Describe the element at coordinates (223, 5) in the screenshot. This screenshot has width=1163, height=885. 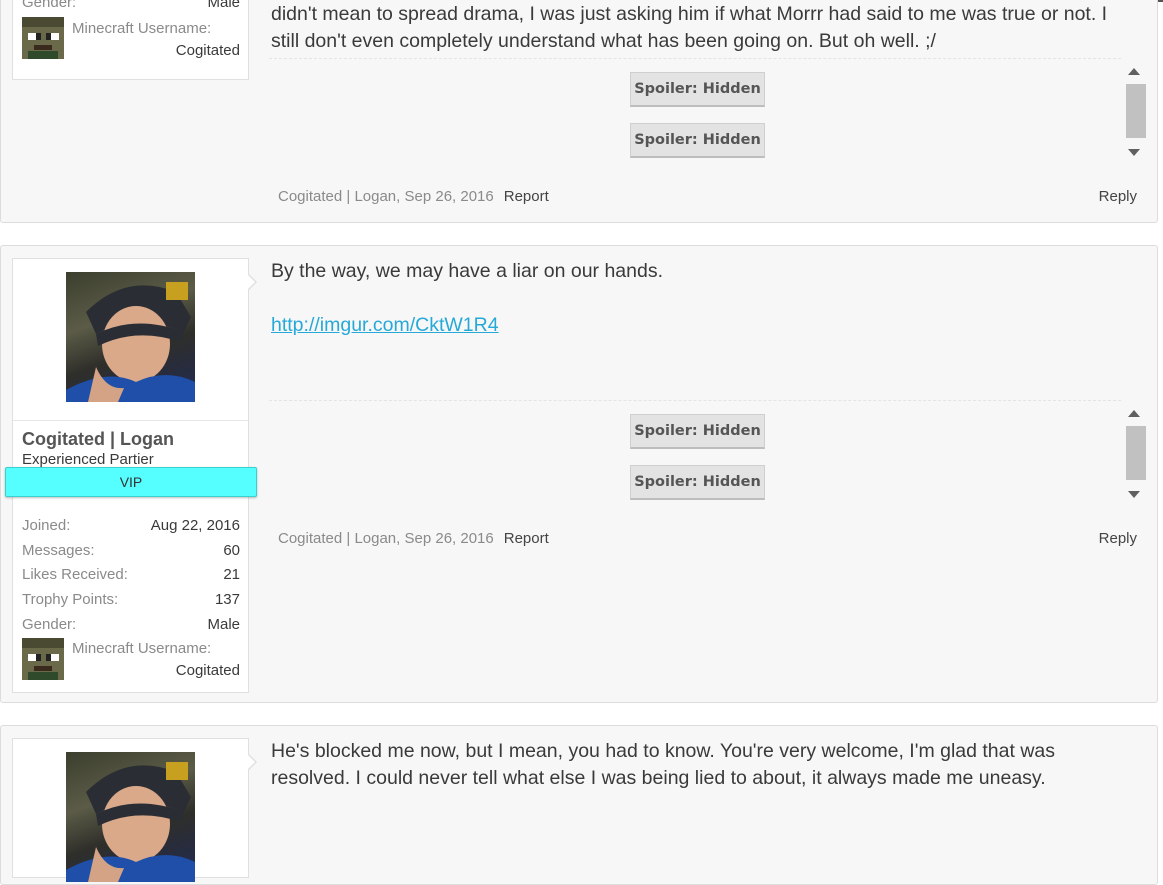
I see `gender-value: Male` at that location.